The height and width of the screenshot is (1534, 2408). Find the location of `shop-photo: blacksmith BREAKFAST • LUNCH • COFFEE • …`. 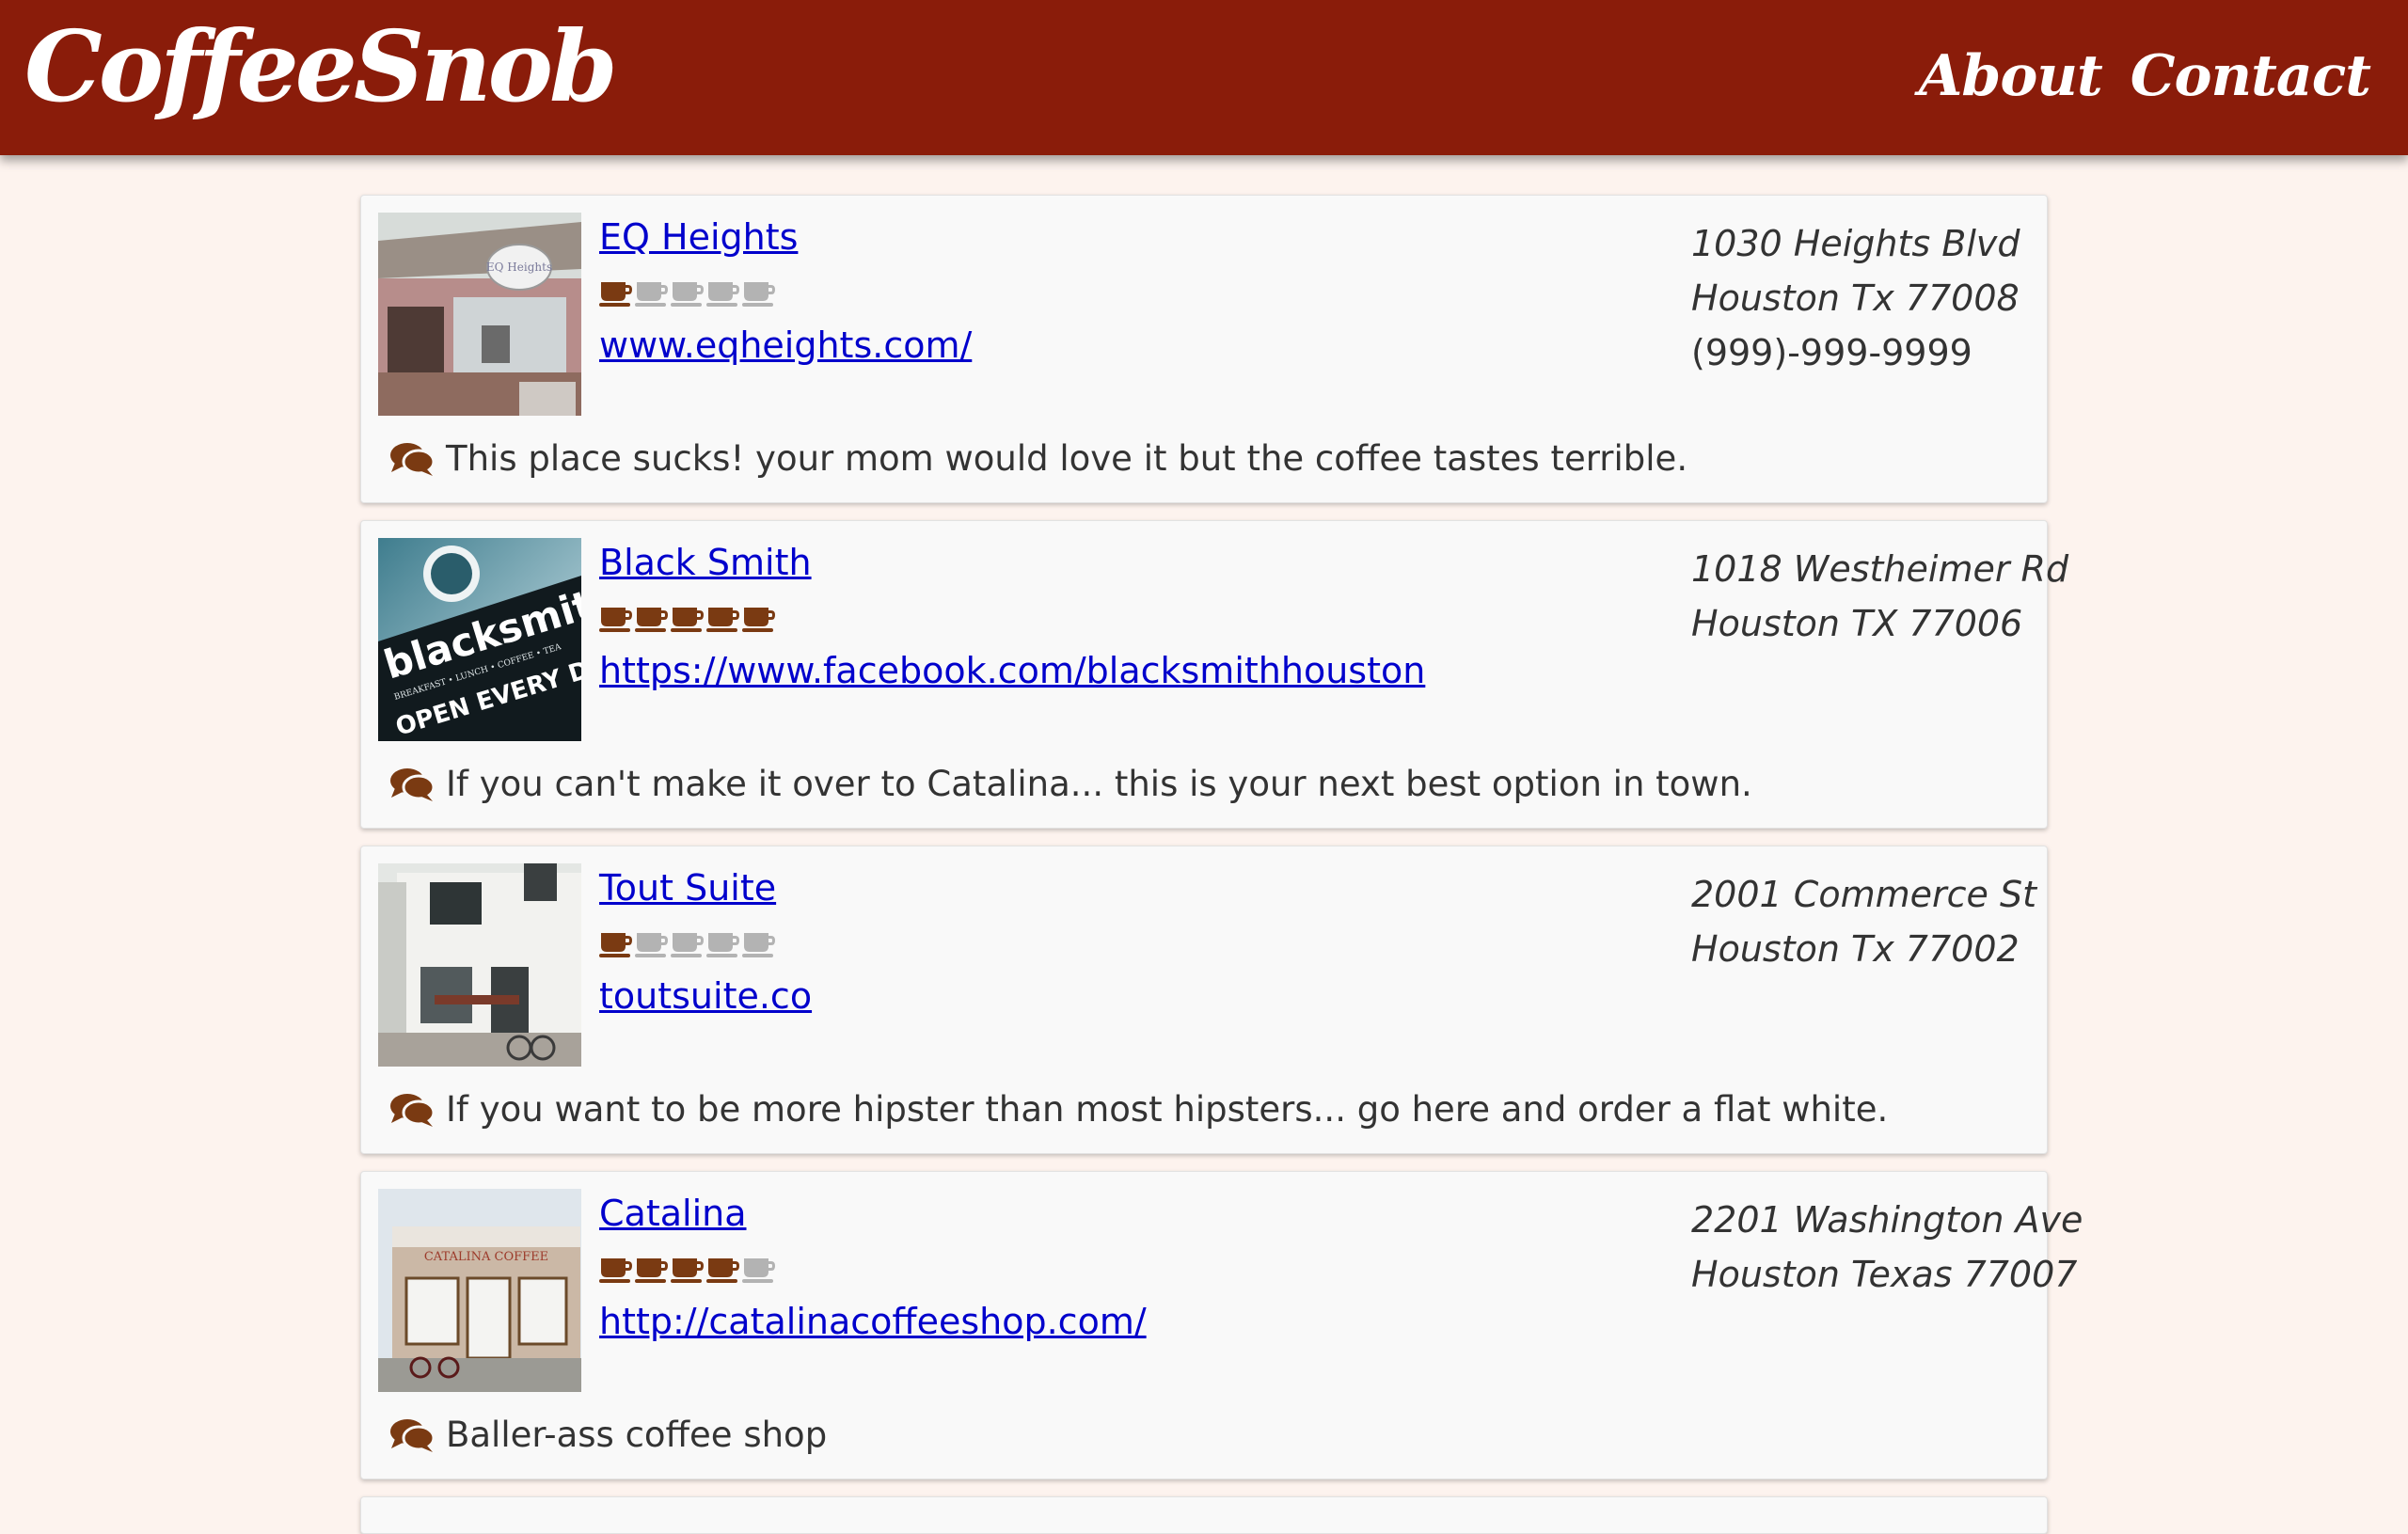

shop-photo: blacksmith BREAKFAST • LUNCH • COFFEE • … is located at coordinates (480, 640).